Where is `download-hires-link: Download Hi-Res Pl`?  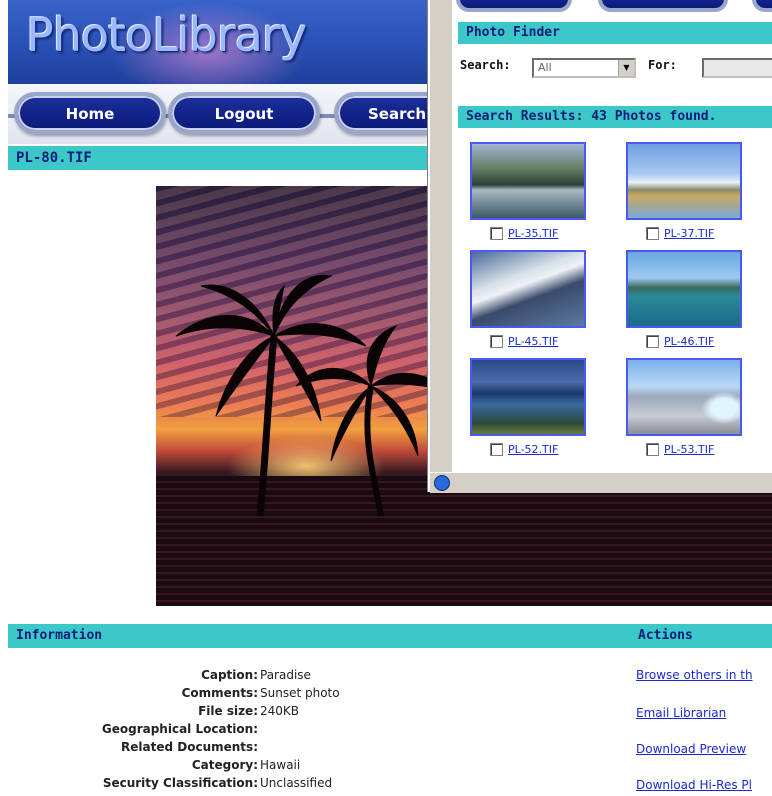
download-hires-link: Download Hi-Res Pl is located at coordinates (694, 785).